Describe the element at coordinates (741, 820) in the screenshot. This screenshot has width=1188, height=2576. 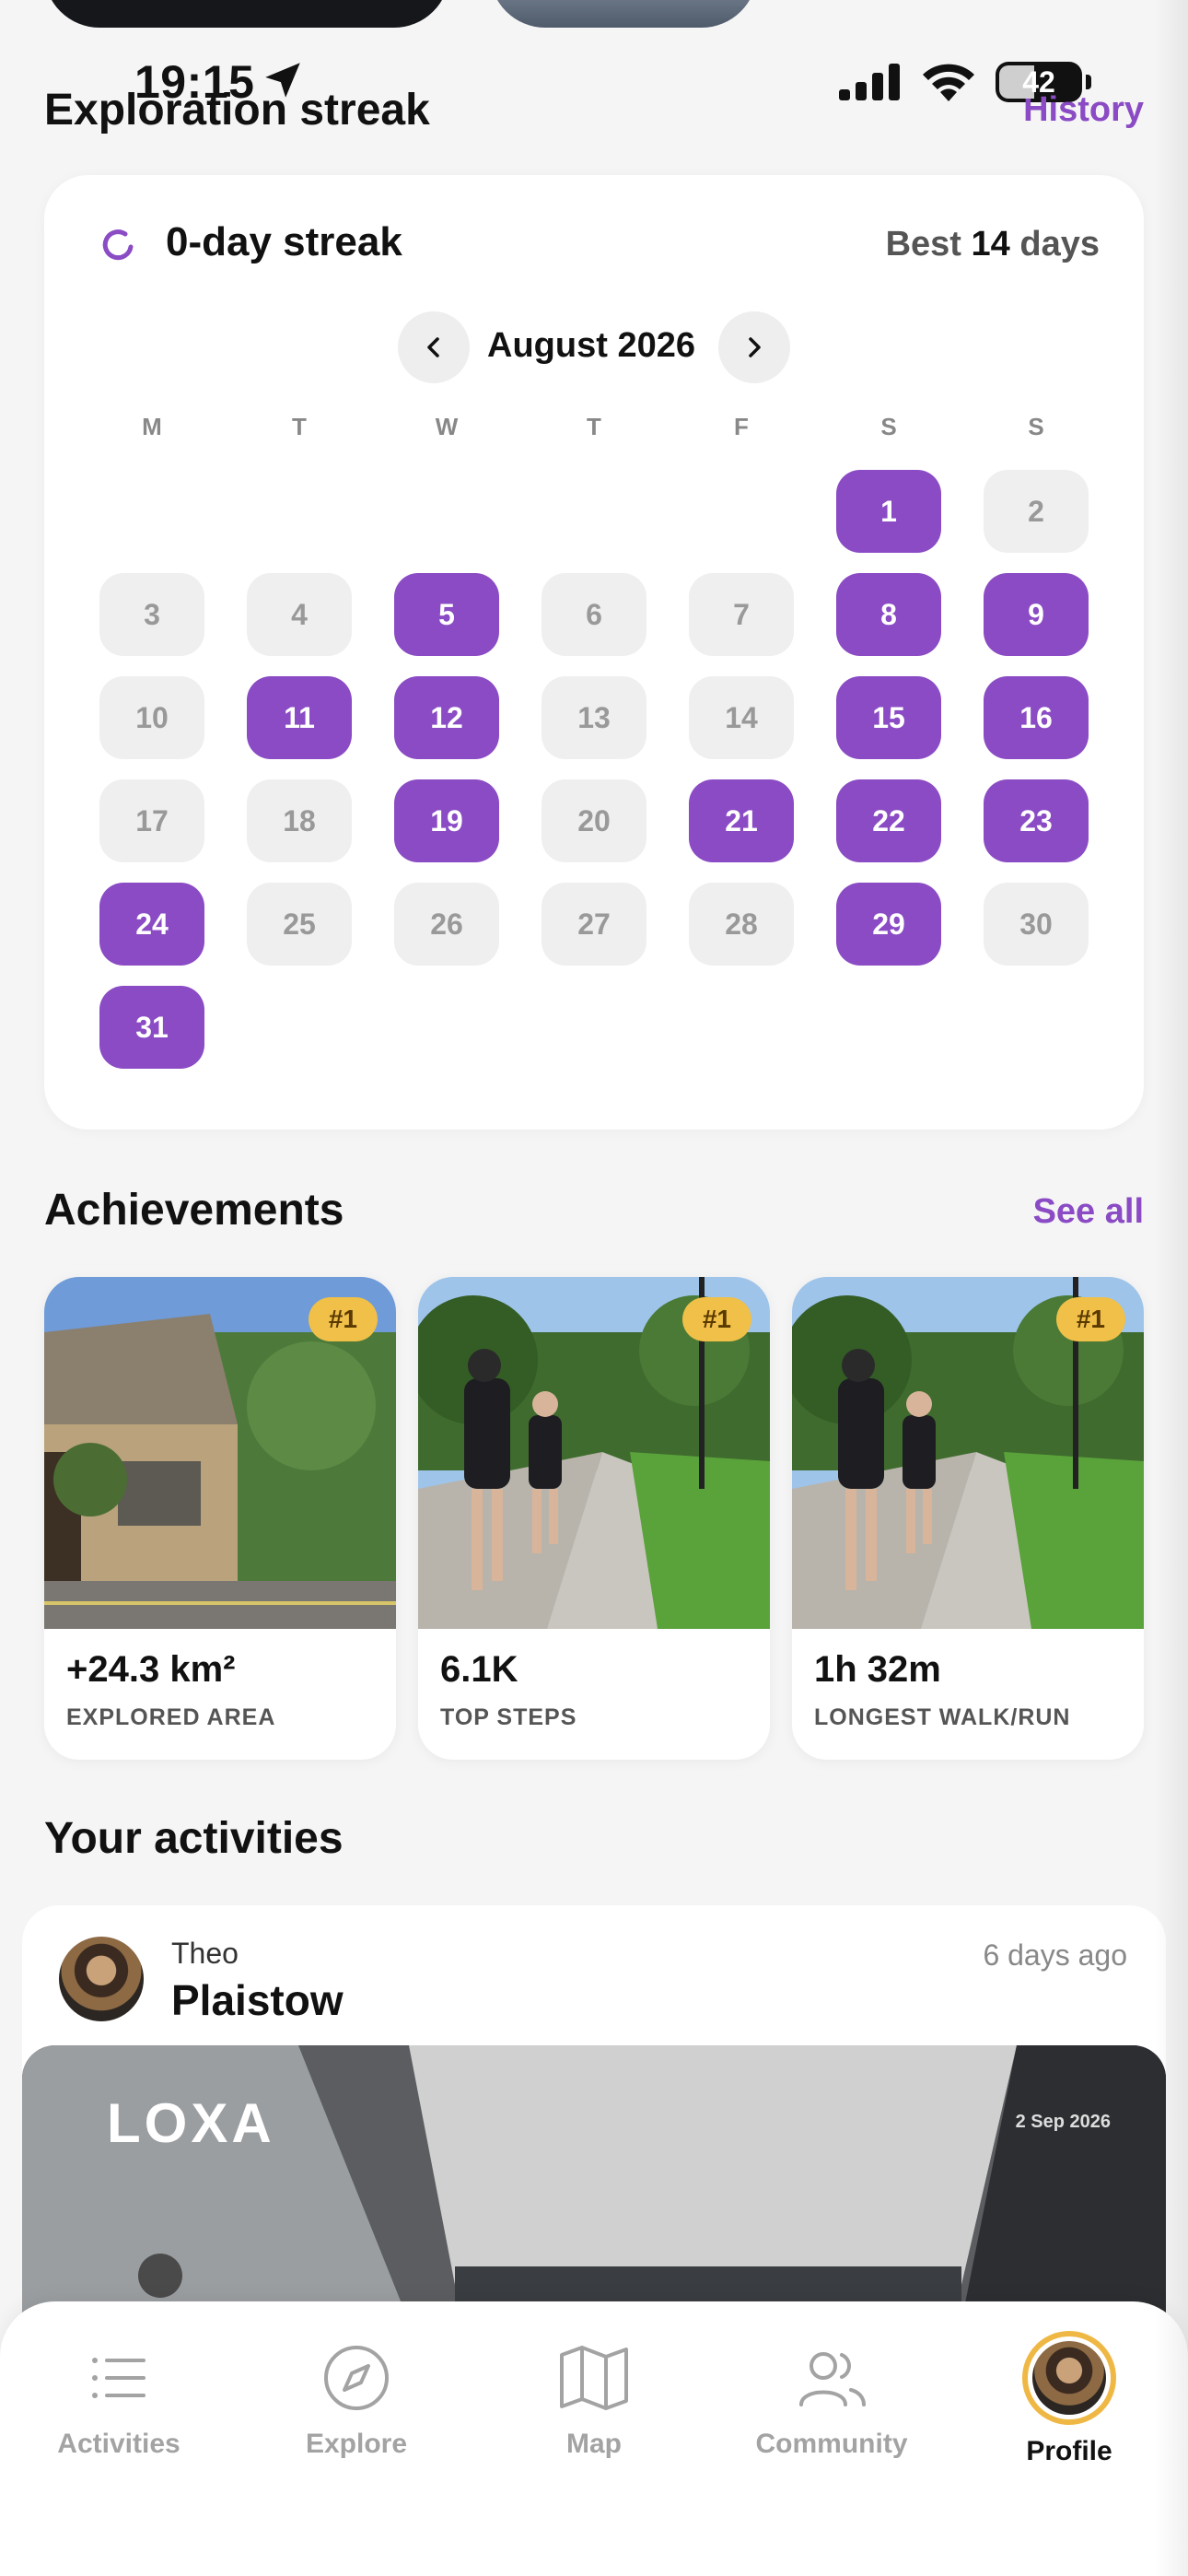
I see `calendar-day-active: 21` at that location.